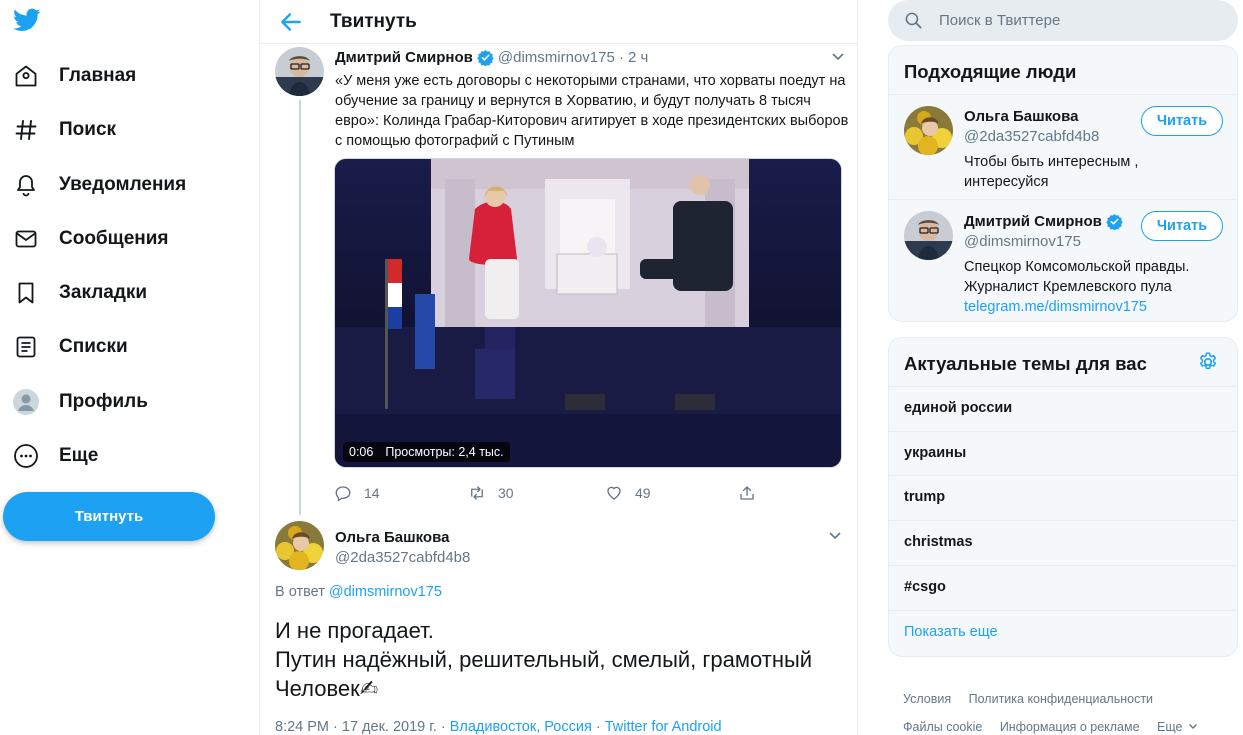  What do you see at coordinates (356, 727) in the screenshot?
I see `tweet-timestamp: 8:24 PM · 17 дек. 2019 г.` at bounding box center [356, 727].